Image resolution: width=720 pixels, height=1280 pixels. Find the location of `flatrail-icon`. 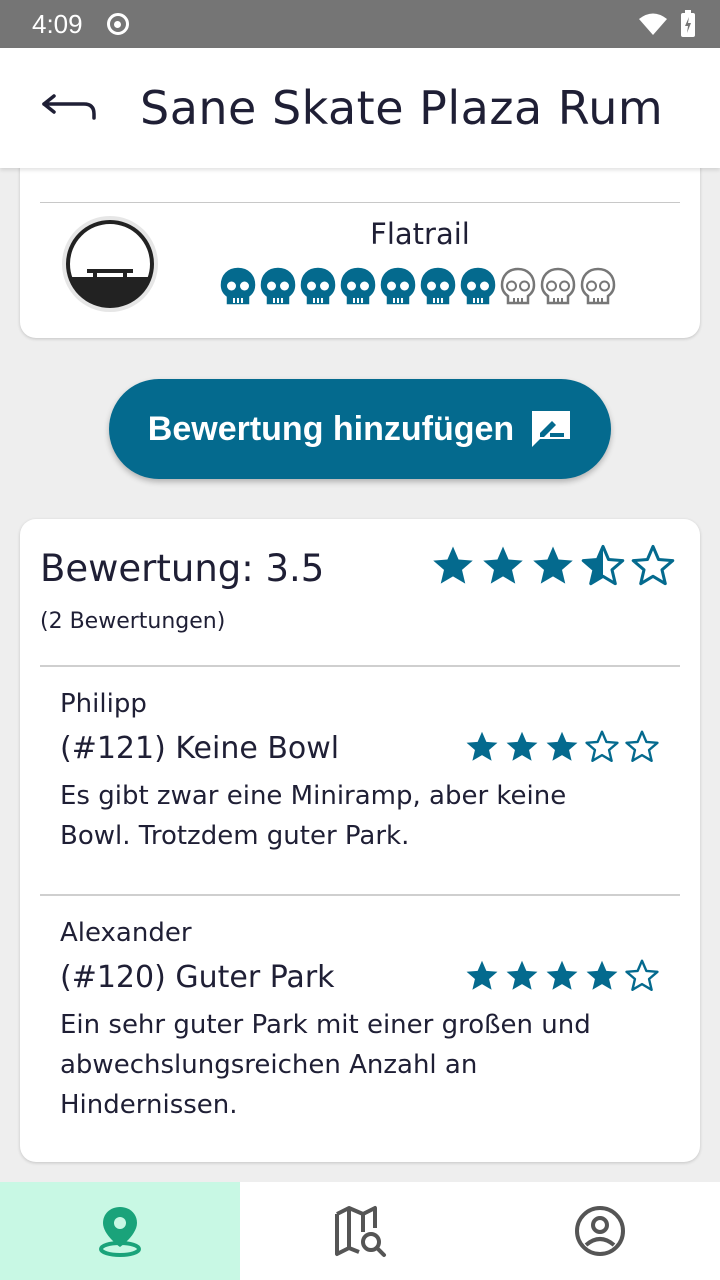

flatrail-icon is located at coordinates (110, 264).